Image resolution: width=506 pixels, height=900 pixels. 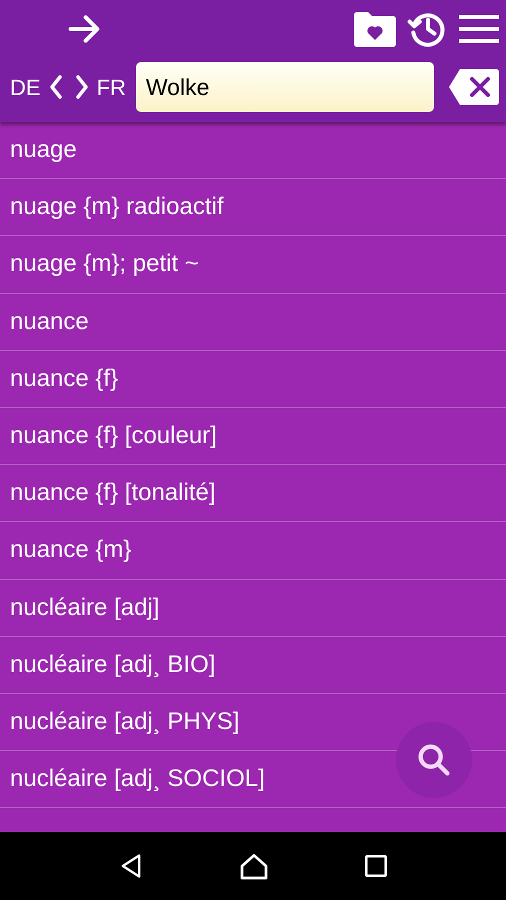 I want to click on result-entry: nucléaire [adj], so click(x=85, y=608).